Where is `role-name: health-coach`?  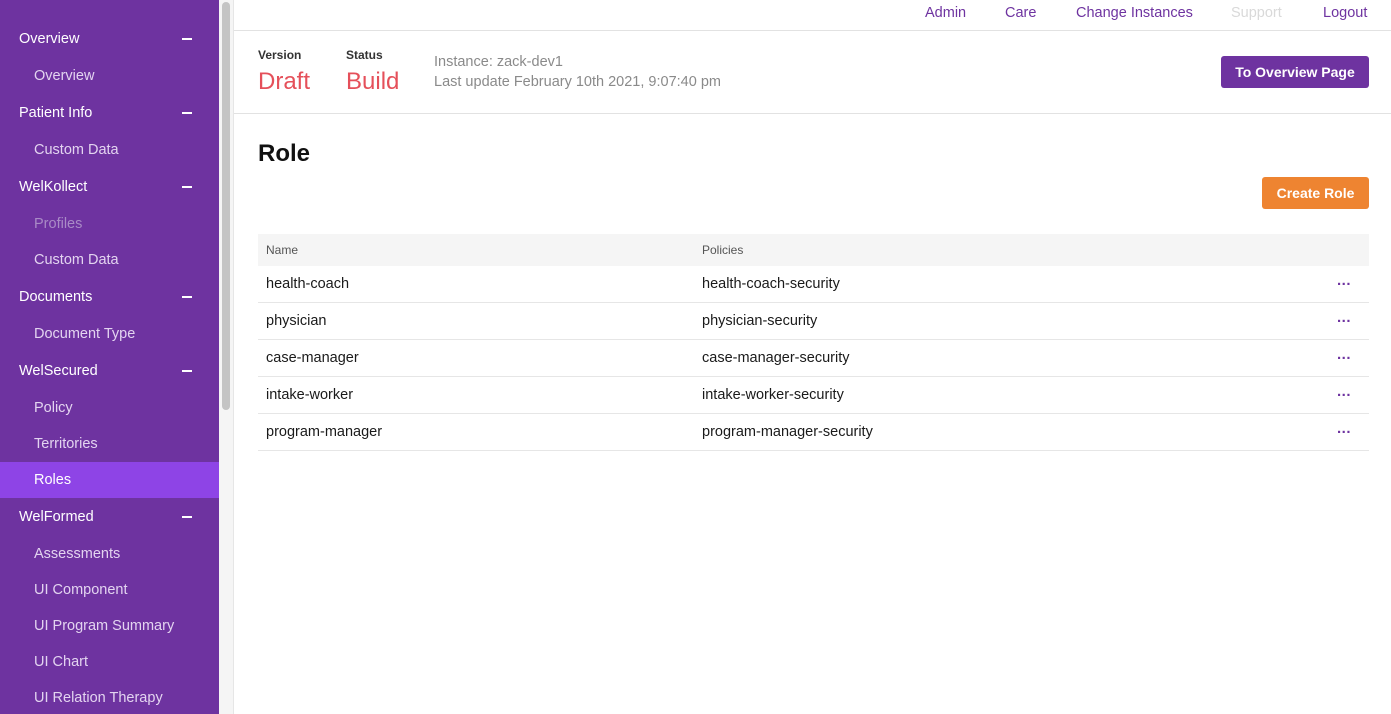 role-name: health-coach is located at coordinates (308, 284).